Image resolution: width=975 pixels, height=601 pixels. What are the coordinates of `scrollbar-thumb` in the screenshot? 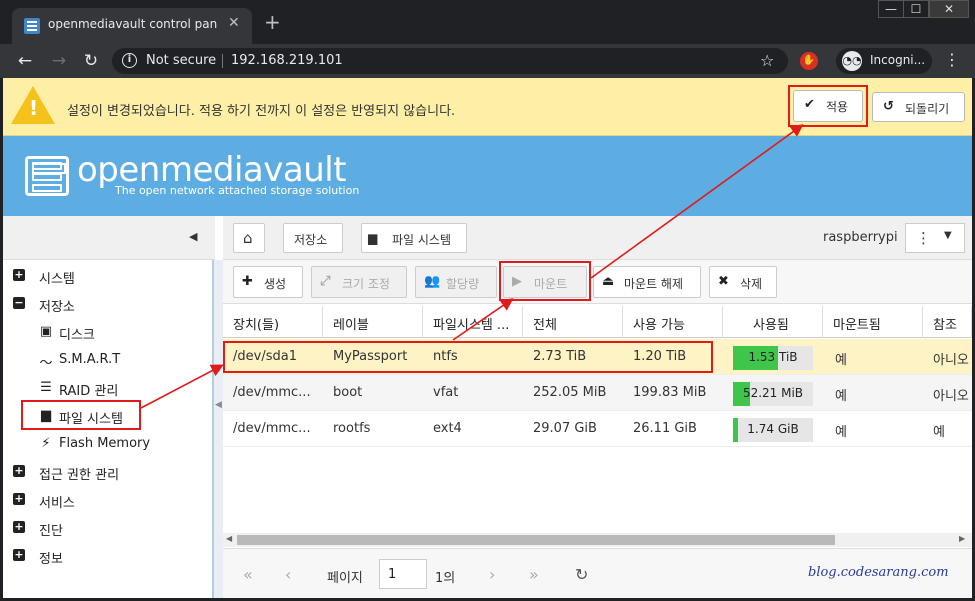 It's located at (536, 540).